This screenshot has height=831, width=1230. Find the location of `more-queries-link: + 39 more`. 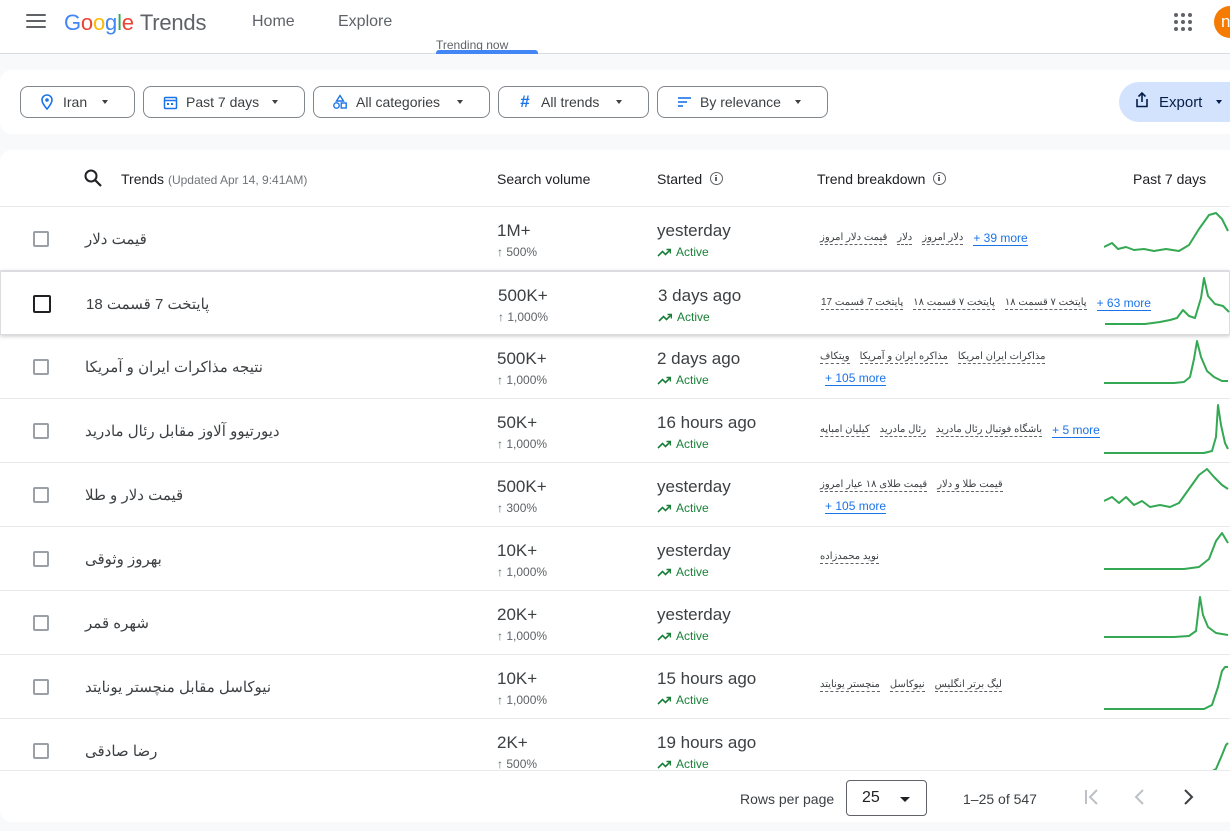

more-queries-link: + 39 more is located at coordinates (1000, 238).